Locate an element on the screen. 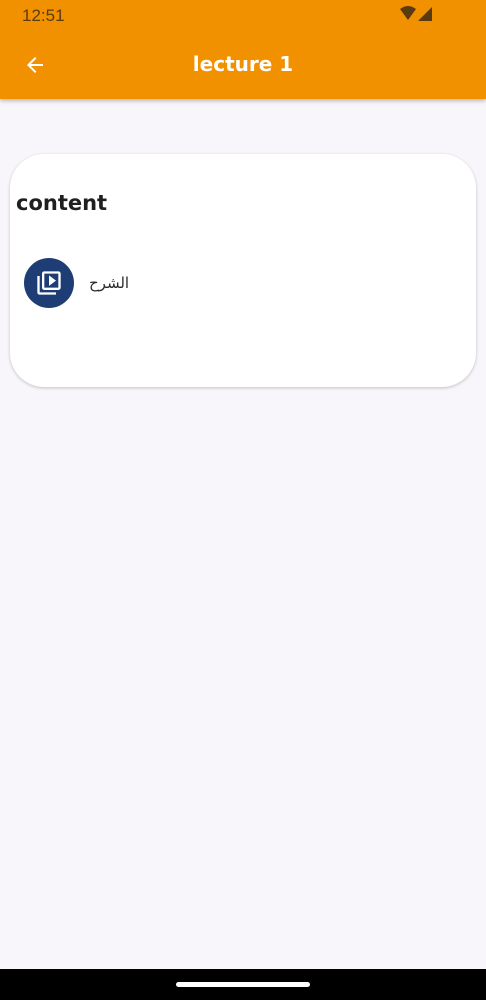 This screenshot has height=1000, width=486. home-gesture-handle is located at coordinates (243, 984).